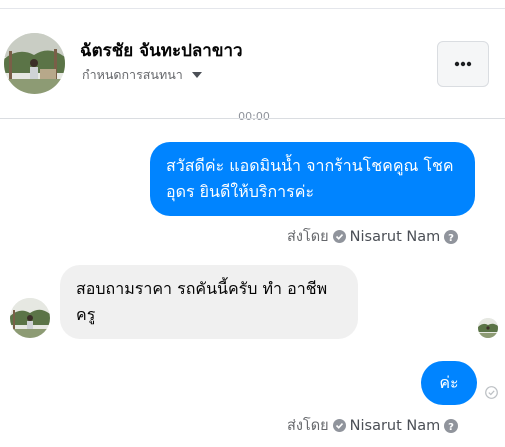 The width and height of the screenshot is (505, 447). I want to click on seen-indicator-avatar, so click(488, 328).